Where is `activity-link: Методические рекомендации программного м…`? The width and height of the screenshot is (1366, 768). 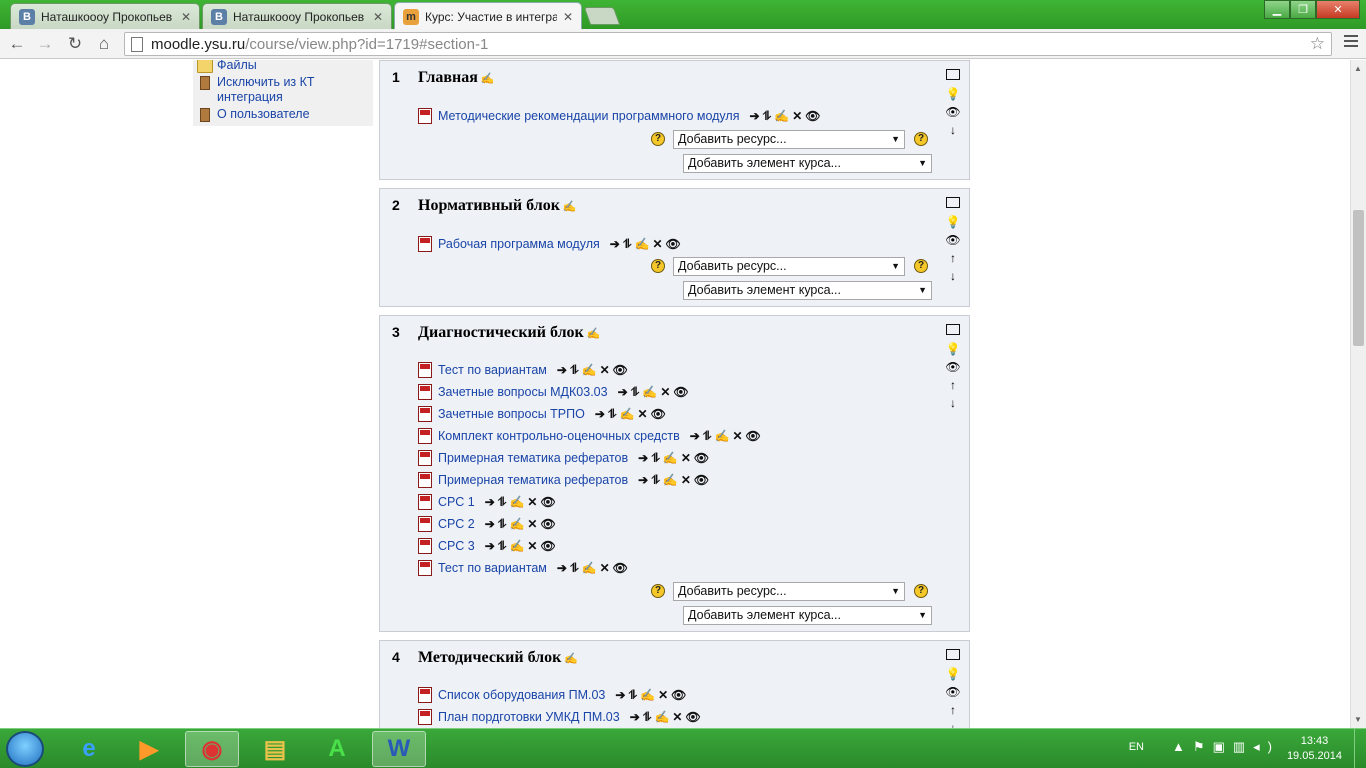
activity-link: Методические рекомендации программного м… is located at coordinates (588, 116).